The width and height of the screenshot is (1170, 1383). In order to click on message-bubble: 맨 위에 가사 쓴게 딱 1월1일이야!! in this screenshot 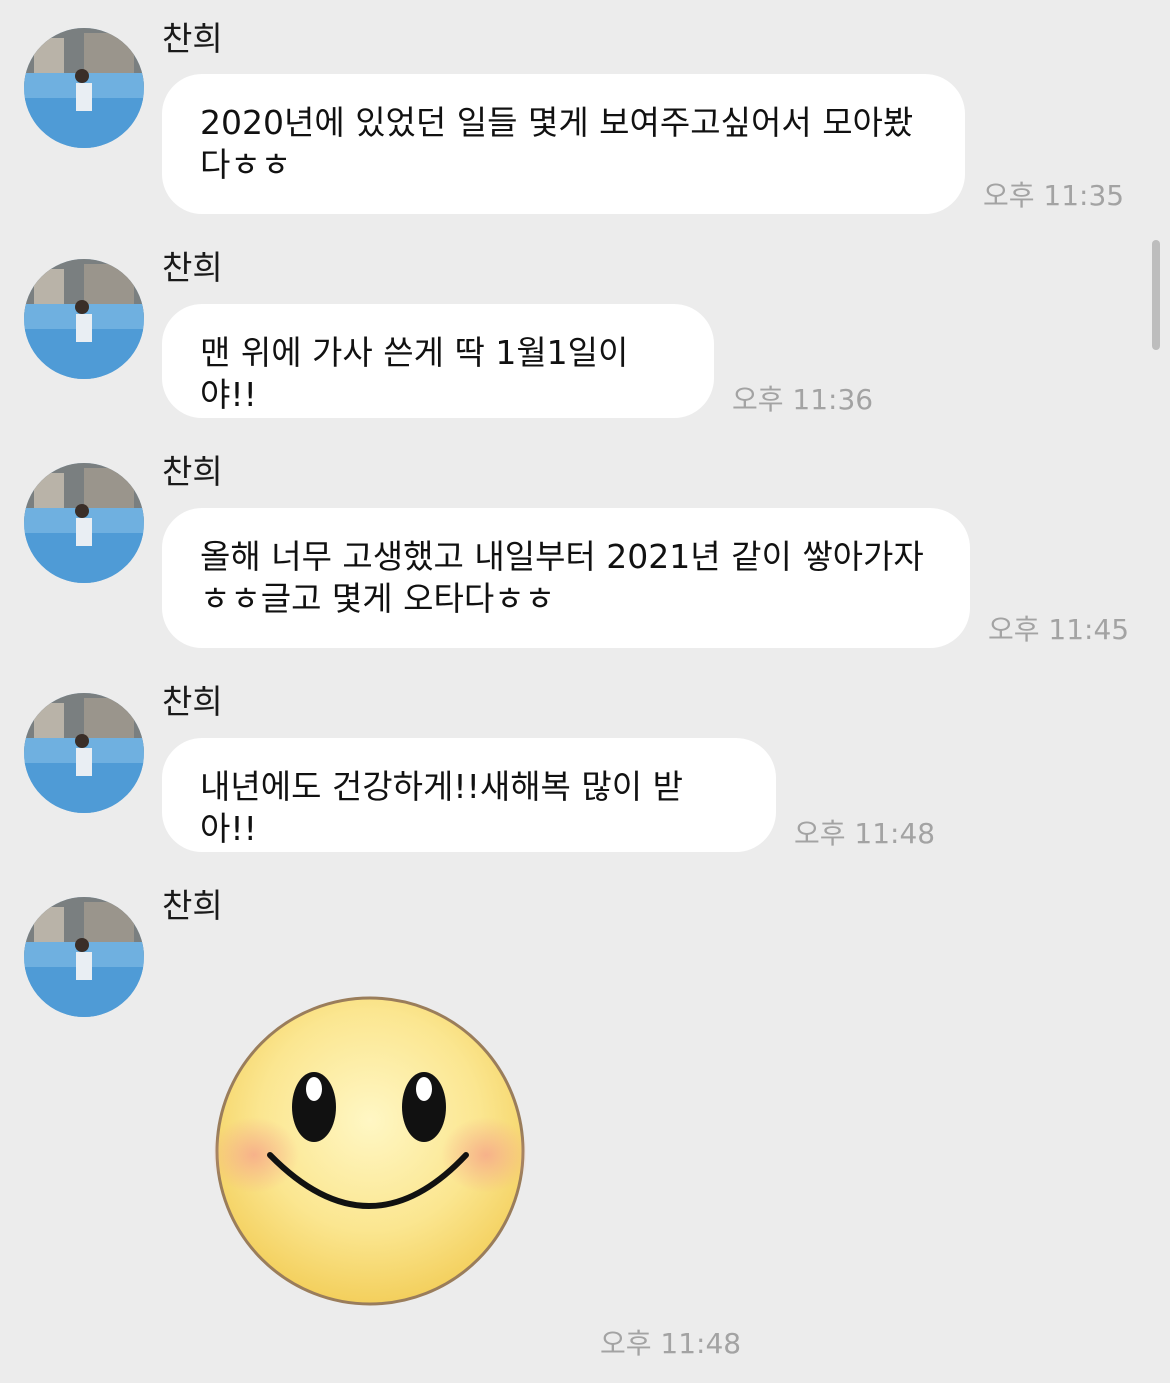, I will do `click(438, 361)`.